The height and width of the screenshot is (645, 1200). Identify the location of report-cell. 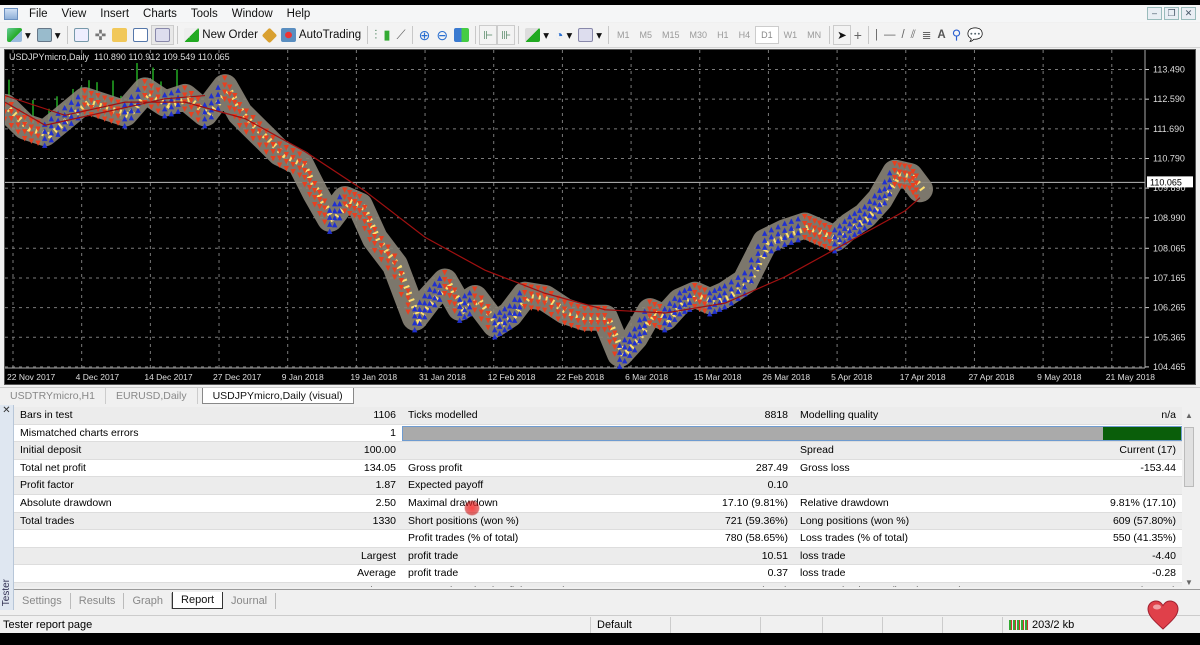
(988, 485).